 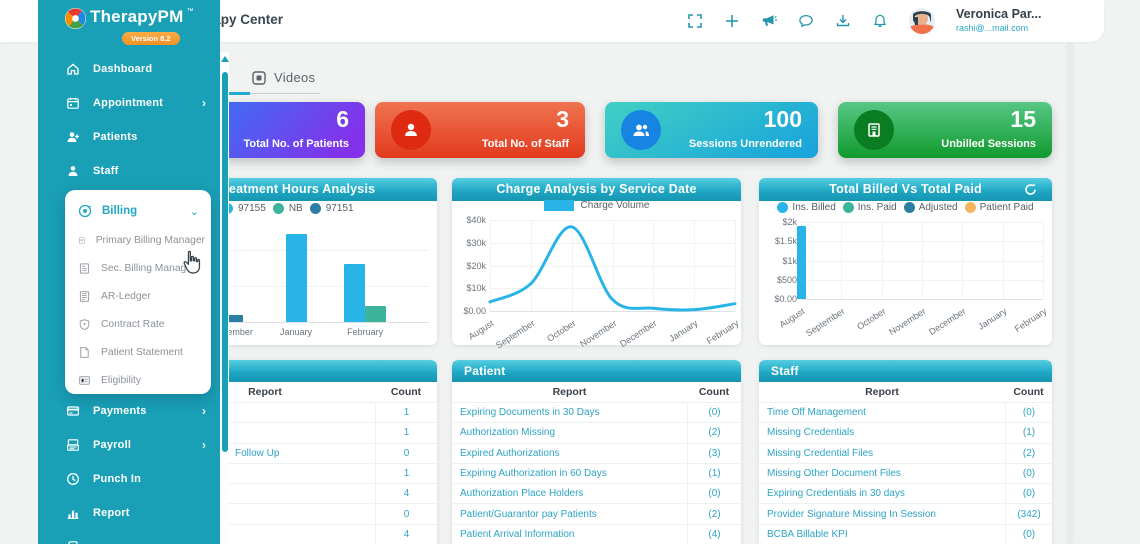 I want to click on download-icon, so click(x=843, y=21).